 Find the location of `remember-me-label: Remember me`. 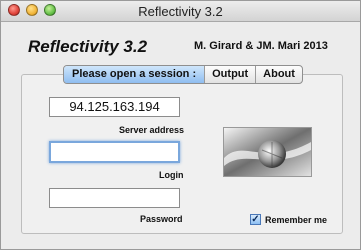

remember-me-label: Remember me is located at coordinates (296, 219).